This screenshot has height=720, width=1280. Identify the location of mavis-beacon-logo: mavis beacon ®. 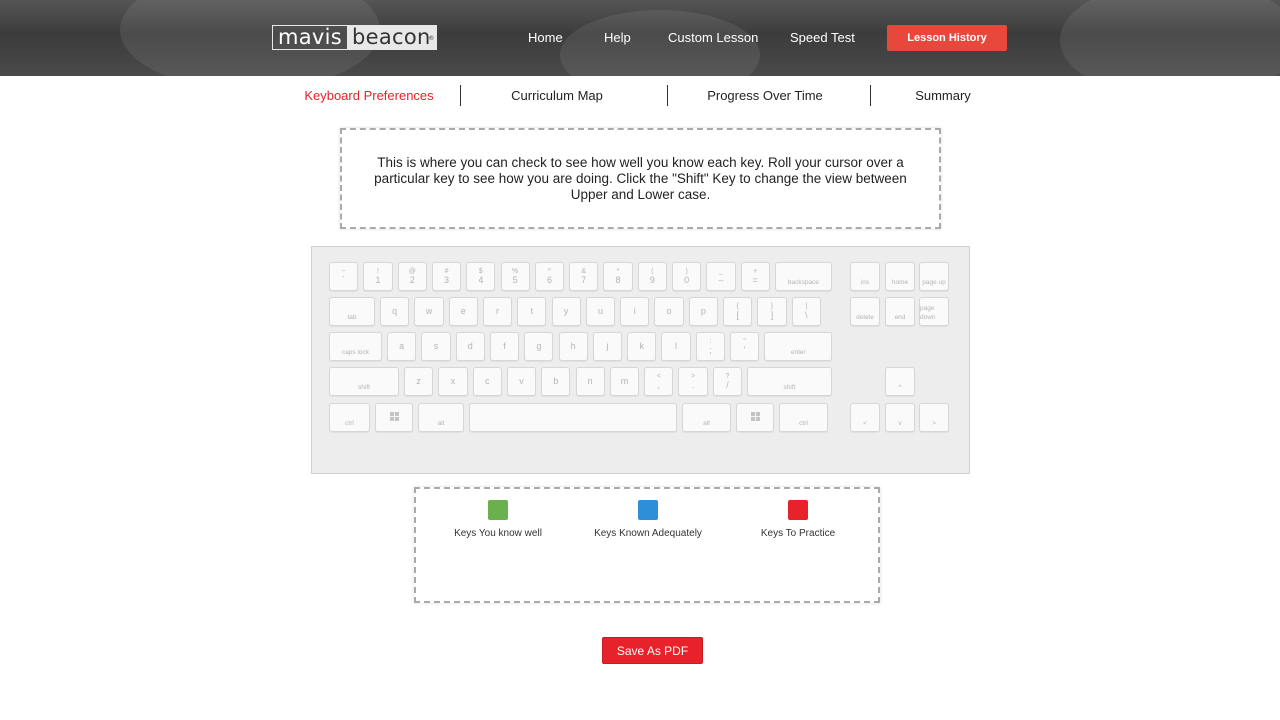
(354, 37).